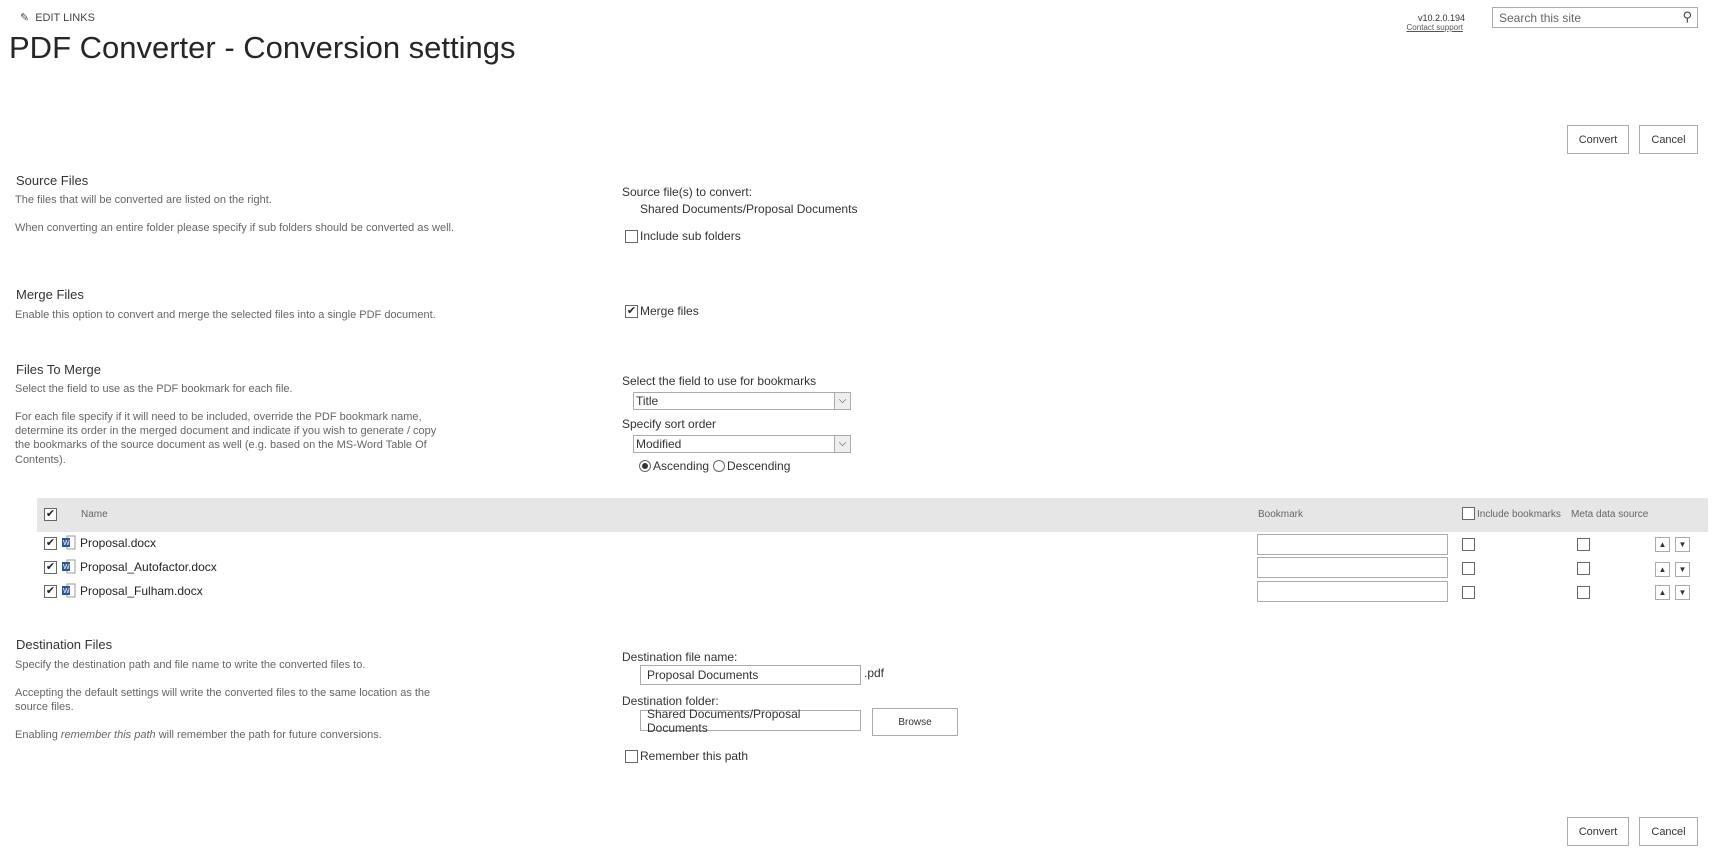 Image resolution: width=1715 pixels, height=860 pixels. I want to click on file-name: Proposal.docx, so click(118, 543).